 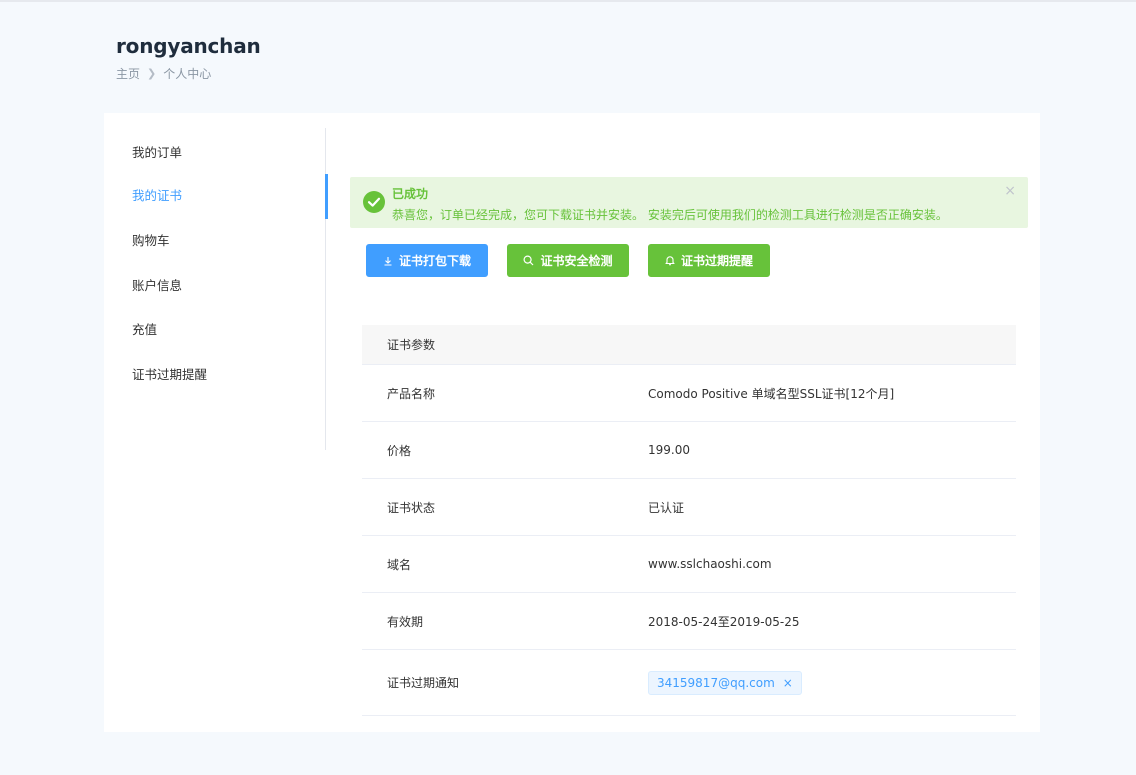 What do you see at coordinates (666, 507) in the screenshot?
I see `row-value: 已认证` at bounding box center [666, 507].